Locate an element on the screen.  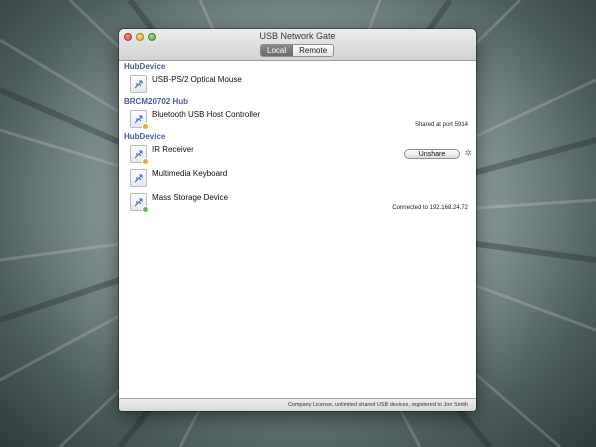
title-bar: USB Network Gate Local Remote is located at coordinates (297, 45).